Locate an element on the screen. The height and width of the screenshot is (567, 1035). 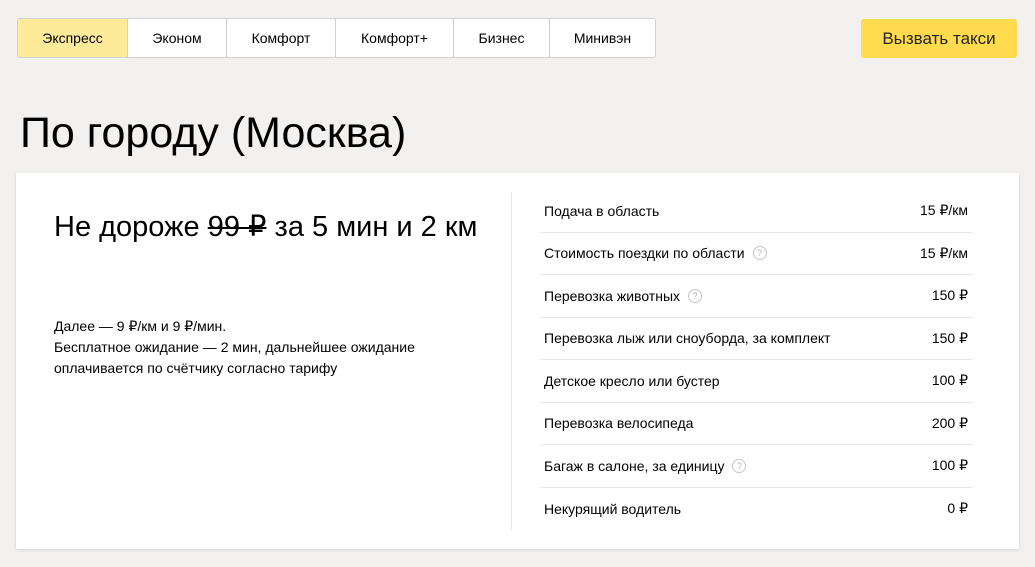
extra-label: Некурящий водитель is located at coordinates (613, 508).